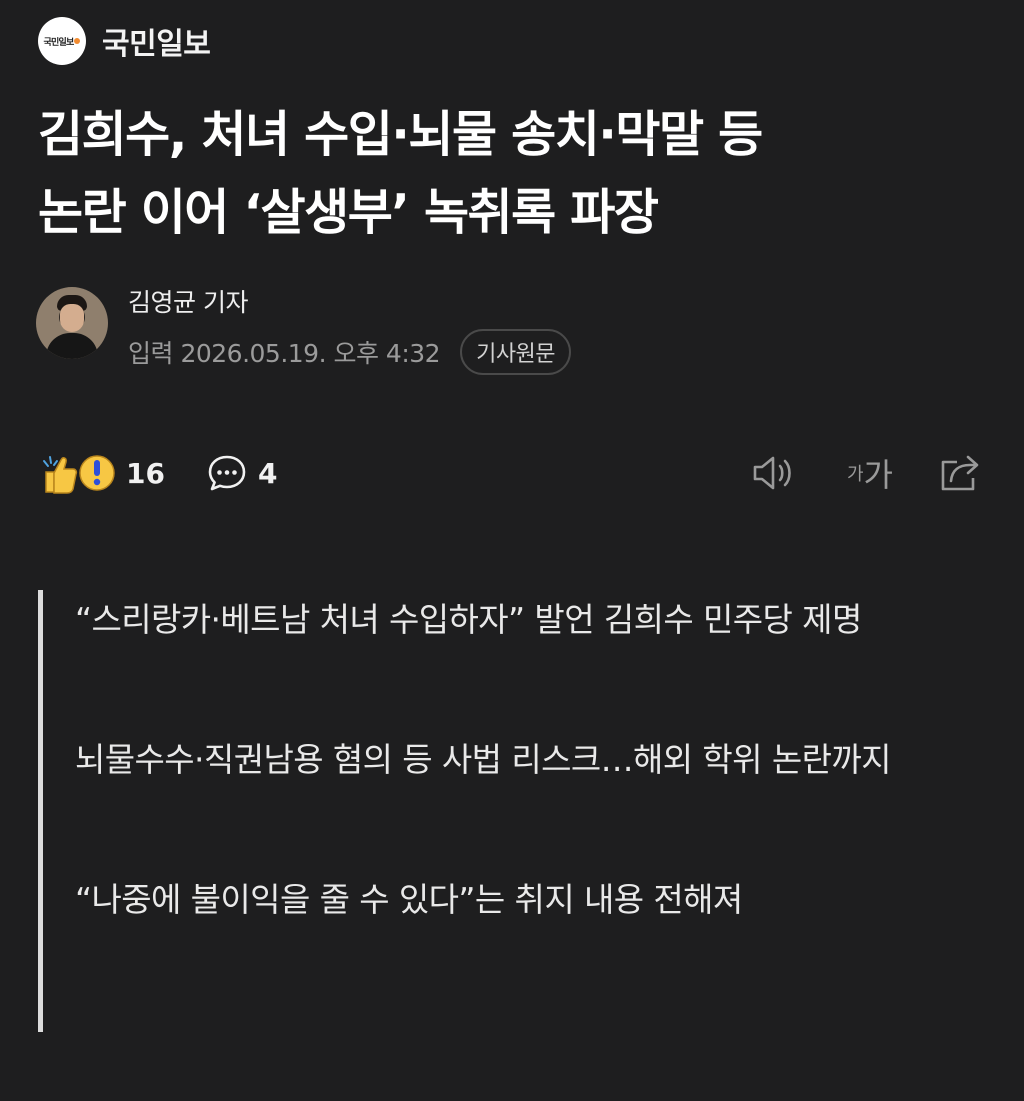 Image resolution: width=1024 pixels, height=1101 pixels. I want to click on publisher-name: 국민일보, so click(156, 41).